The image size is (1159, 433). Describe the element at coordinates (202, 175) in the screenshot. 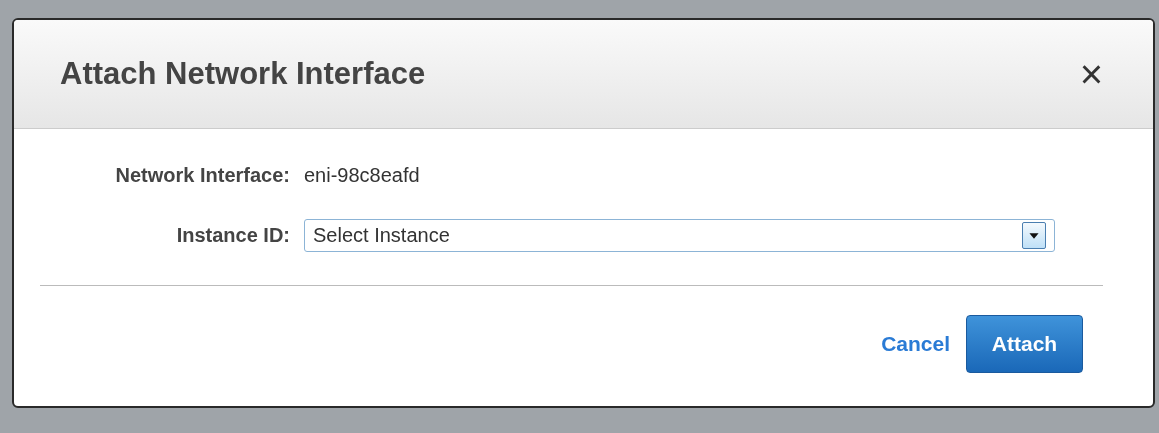

I see `field-label: Network Interface:` at that location.